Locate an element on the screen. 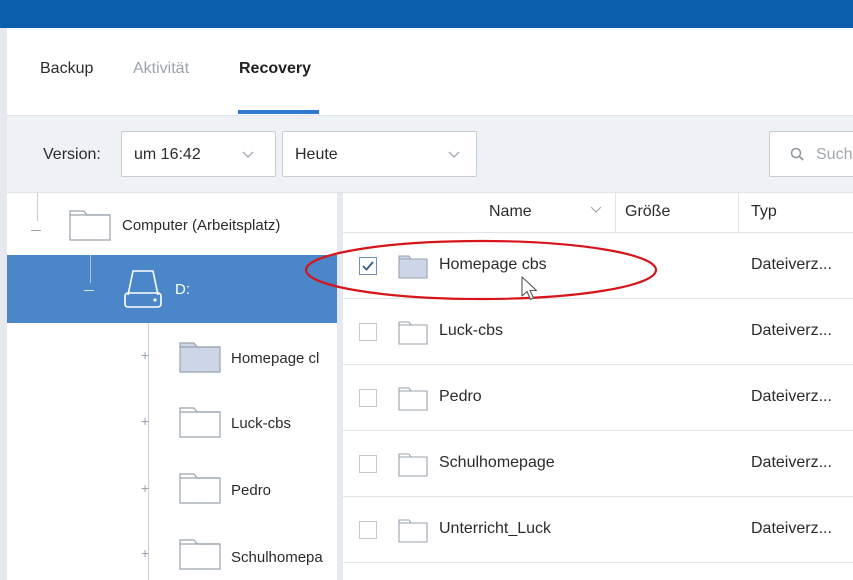 This screenshot has height=580, width=853. version-time-dropdown: um 16:42 is located at coordinates (198, 154).